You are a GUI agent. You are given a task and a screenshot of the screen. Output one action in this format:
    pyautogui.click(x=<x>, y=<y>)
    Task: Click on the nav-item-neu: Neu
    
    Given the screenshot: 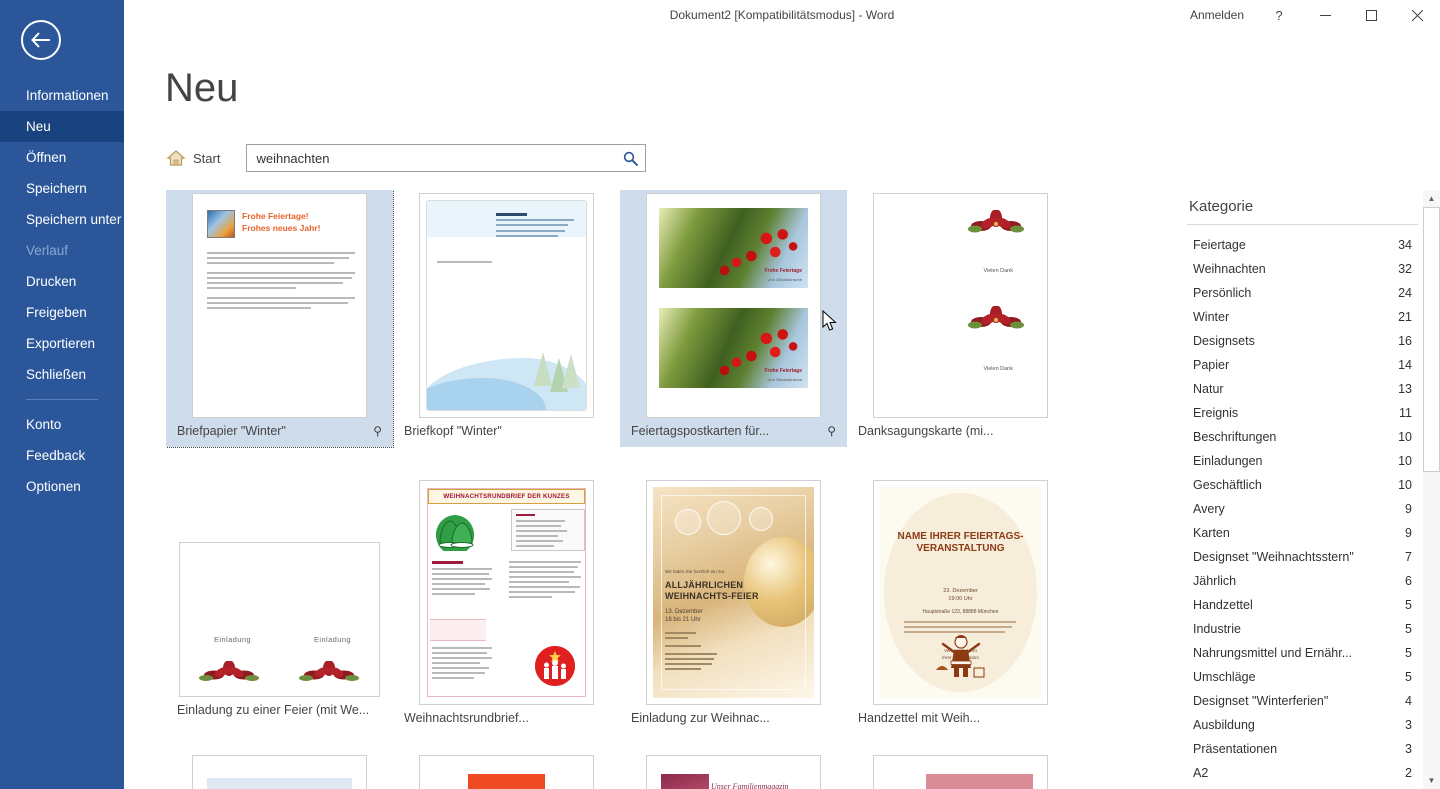 What is the action you would take?
    pyautogui.click(x=62, y=126)
    